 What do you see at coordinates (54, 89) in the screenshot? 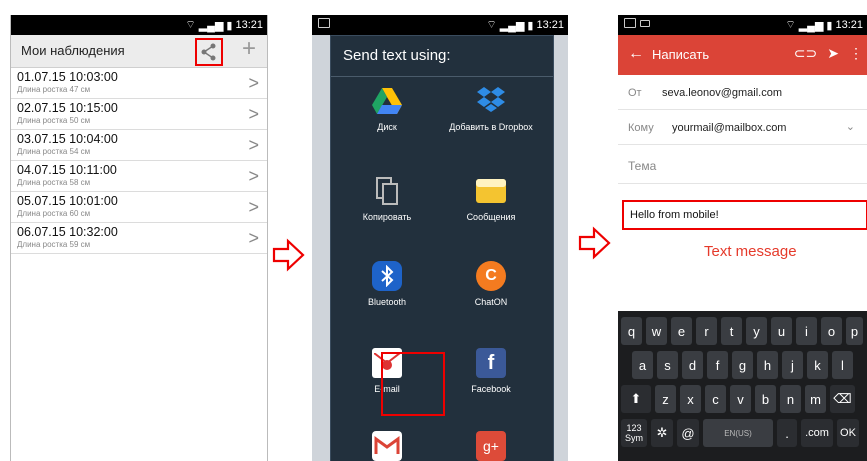
I see `item-subtitle: Длина ростка 47 см` at bounding box center [54, 89].